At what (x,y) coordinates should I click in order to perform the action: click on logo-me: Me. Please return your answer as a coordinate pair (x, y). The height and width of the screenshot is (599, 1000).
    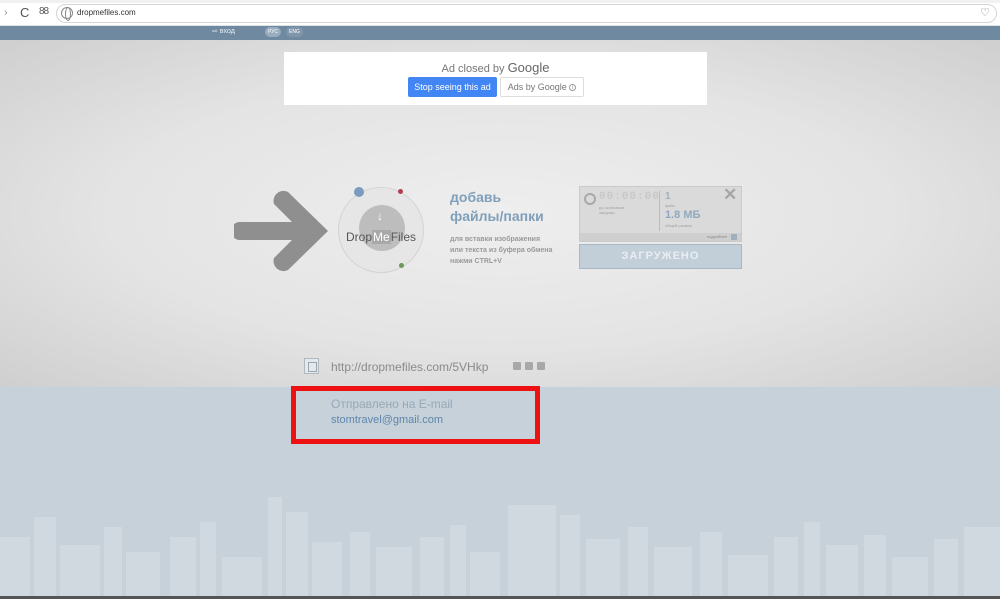
    Looking at the image, I should click on (381, 237).